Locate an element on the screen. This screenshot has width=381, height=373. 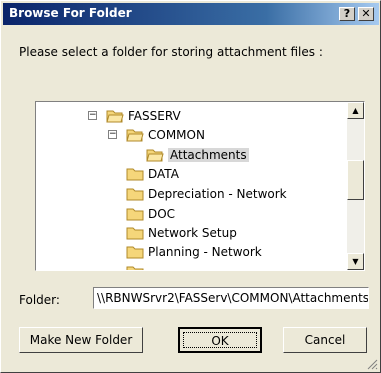
cancel-button: Cancel is located at coordinates (325, 340).